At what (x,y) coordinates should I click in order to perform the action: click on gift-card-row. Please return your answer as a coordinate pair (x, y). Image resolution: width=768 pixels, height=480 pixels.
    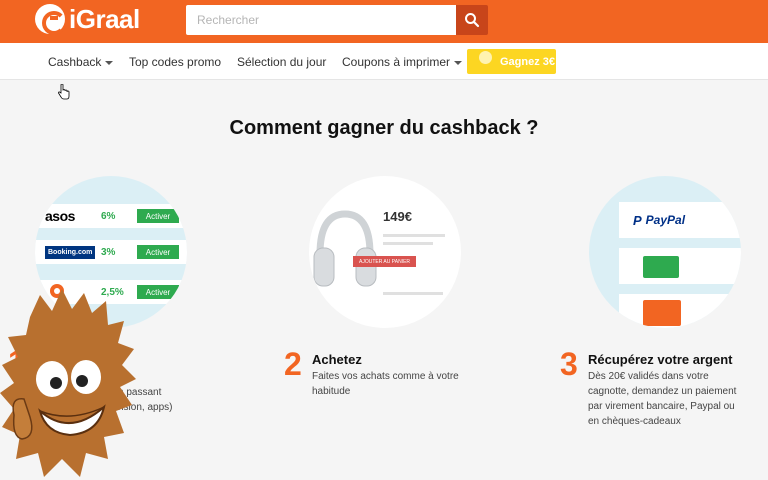
    Looking at the image, I should click on (680, 311).